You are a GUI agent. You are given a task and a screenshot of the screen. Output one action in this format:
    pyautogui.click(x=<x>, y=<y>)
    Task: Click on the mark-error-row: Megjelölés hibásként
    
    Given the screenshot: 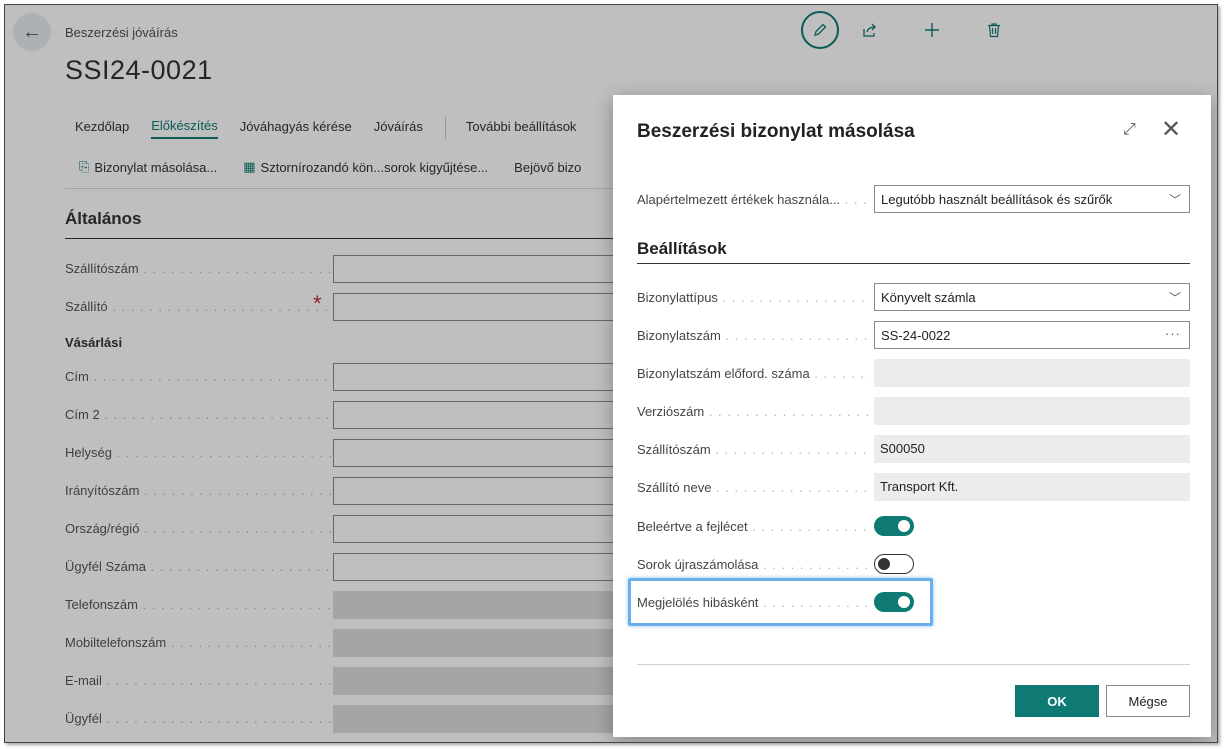 What is the action you would take?
    pyautogui.click(x=913, y=602)
    